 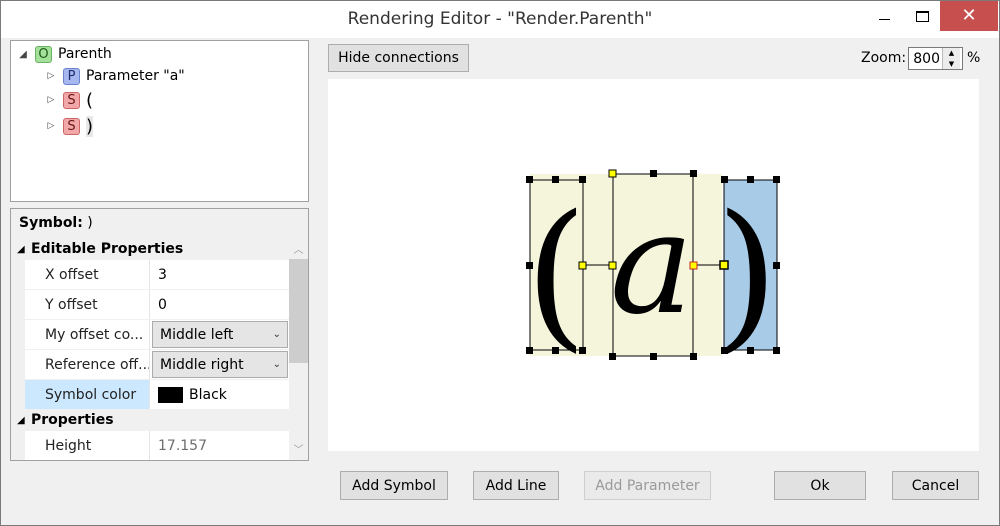 What do you see at coordinates (884, 19) in the screenshot?
I see `minimize-icon` at bounding box center [884, 19].